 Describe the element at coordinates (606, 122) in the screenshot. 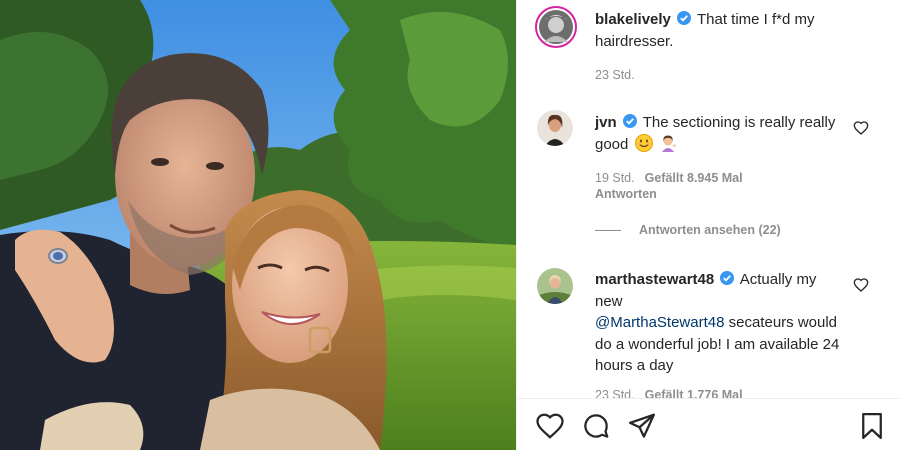

I see `comment-username: jvn` at that location.